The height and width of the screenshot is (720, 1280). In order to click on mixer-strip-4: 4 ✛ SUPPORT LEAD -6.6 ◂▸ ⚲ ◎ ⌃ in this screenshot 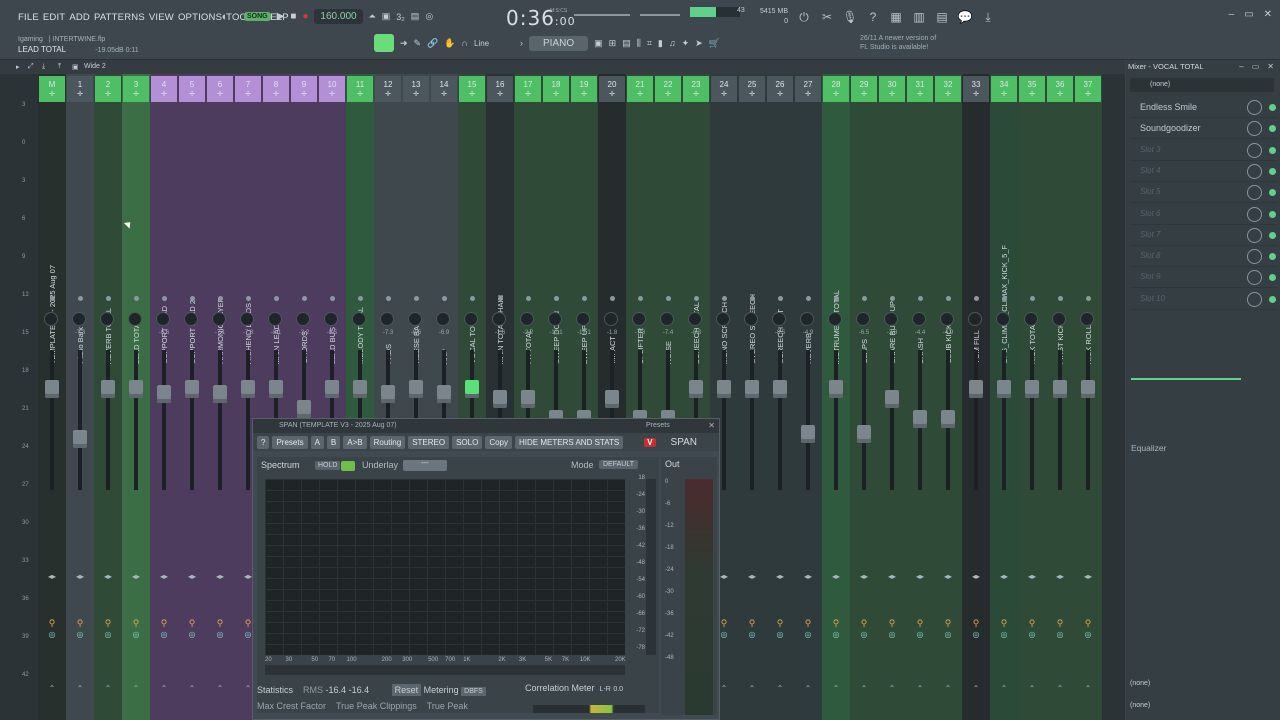, I will do `click(164, 397)`.